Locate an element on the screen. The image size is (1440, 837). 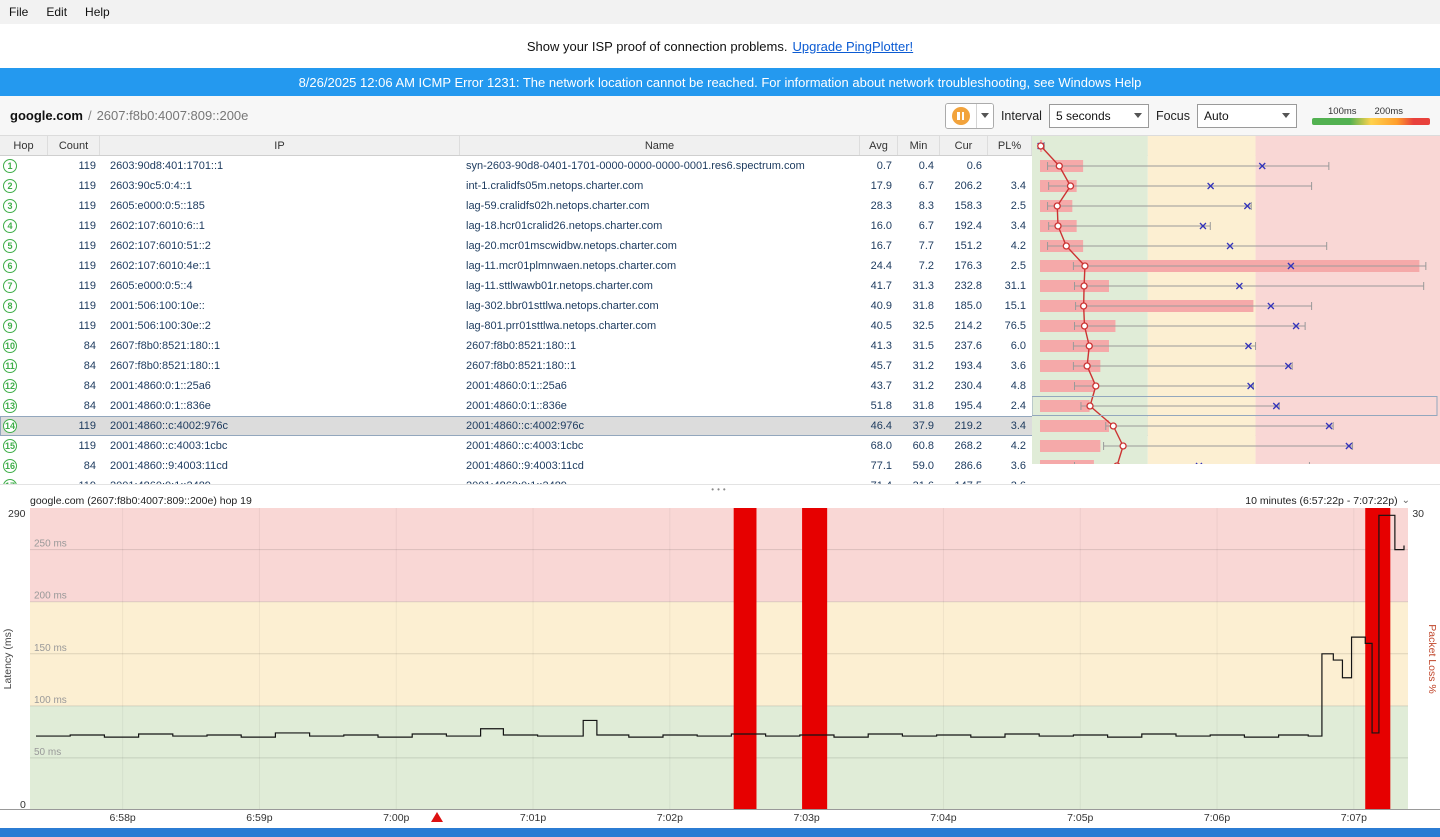
ip-cell: 2607:f8b0:8521:180::1 is located at coordinates (165, 346).